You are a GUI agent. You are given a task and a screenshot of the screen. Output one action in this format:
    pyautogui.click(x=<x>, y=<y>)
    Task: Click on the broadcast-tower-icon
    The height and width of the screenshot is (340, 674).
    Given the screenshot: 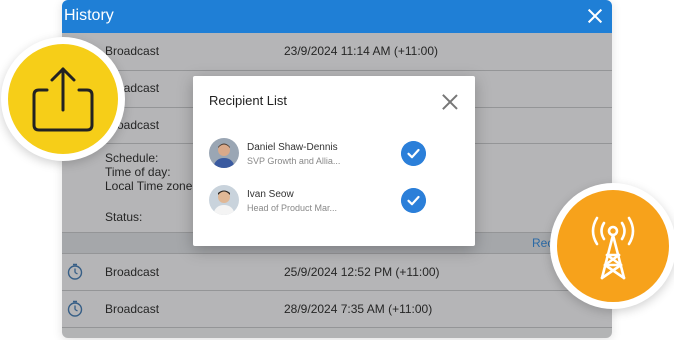 What is the action you would take?
    pyautogui.click(x=613, y=248)
    